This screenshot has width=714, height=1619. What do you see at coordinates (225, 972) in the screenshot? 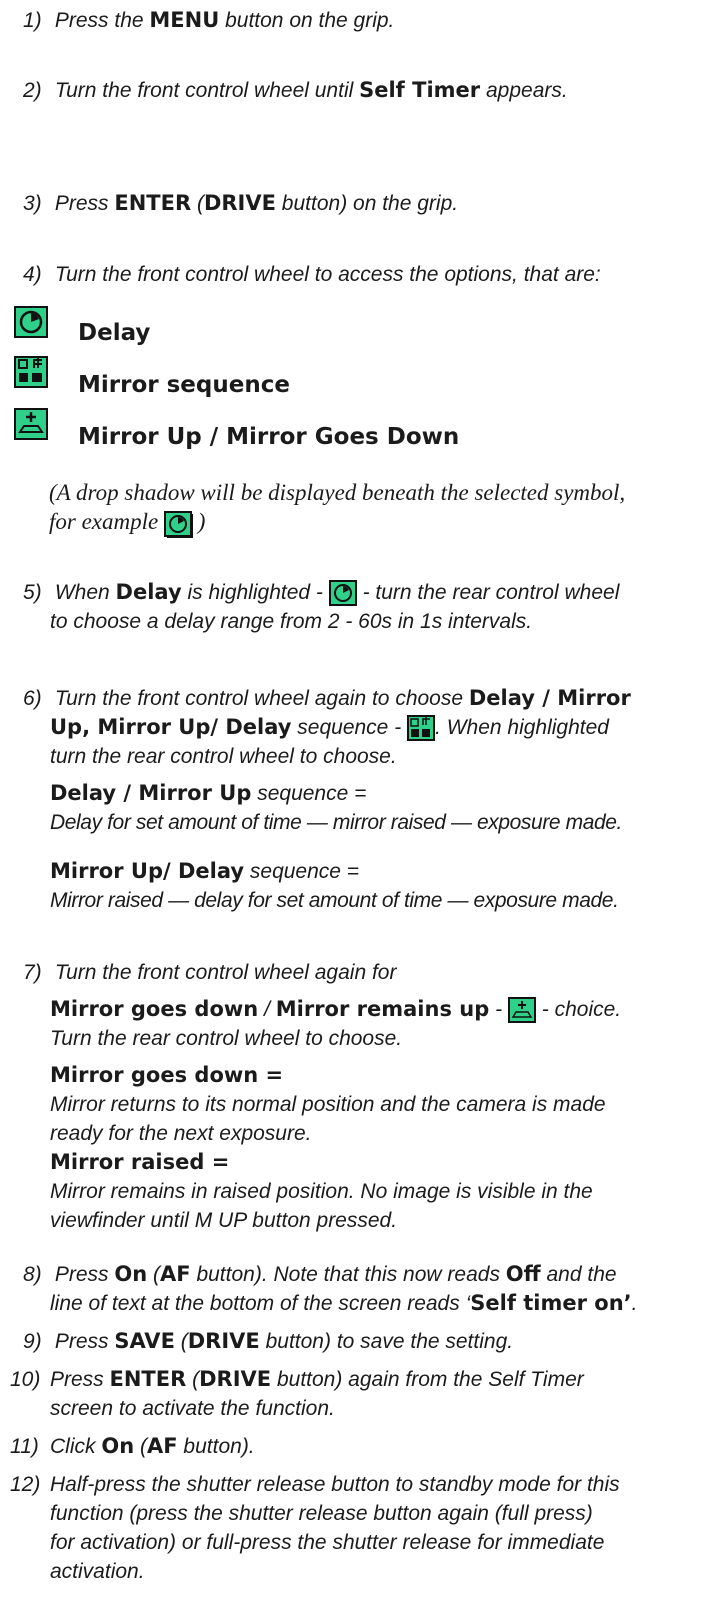
I see `step-text: Turn the front control wheel again for` at bounding box center [225, 972].